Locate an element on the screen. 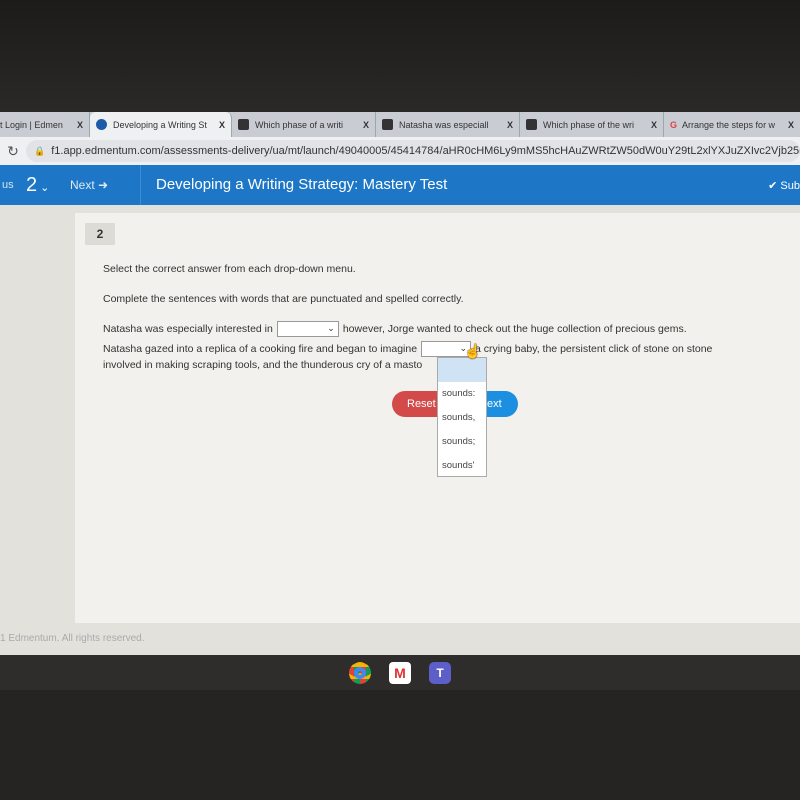 This screenshot has width=800, height=800. dropdown-option: sounds: is located at coordinates (462, 394).